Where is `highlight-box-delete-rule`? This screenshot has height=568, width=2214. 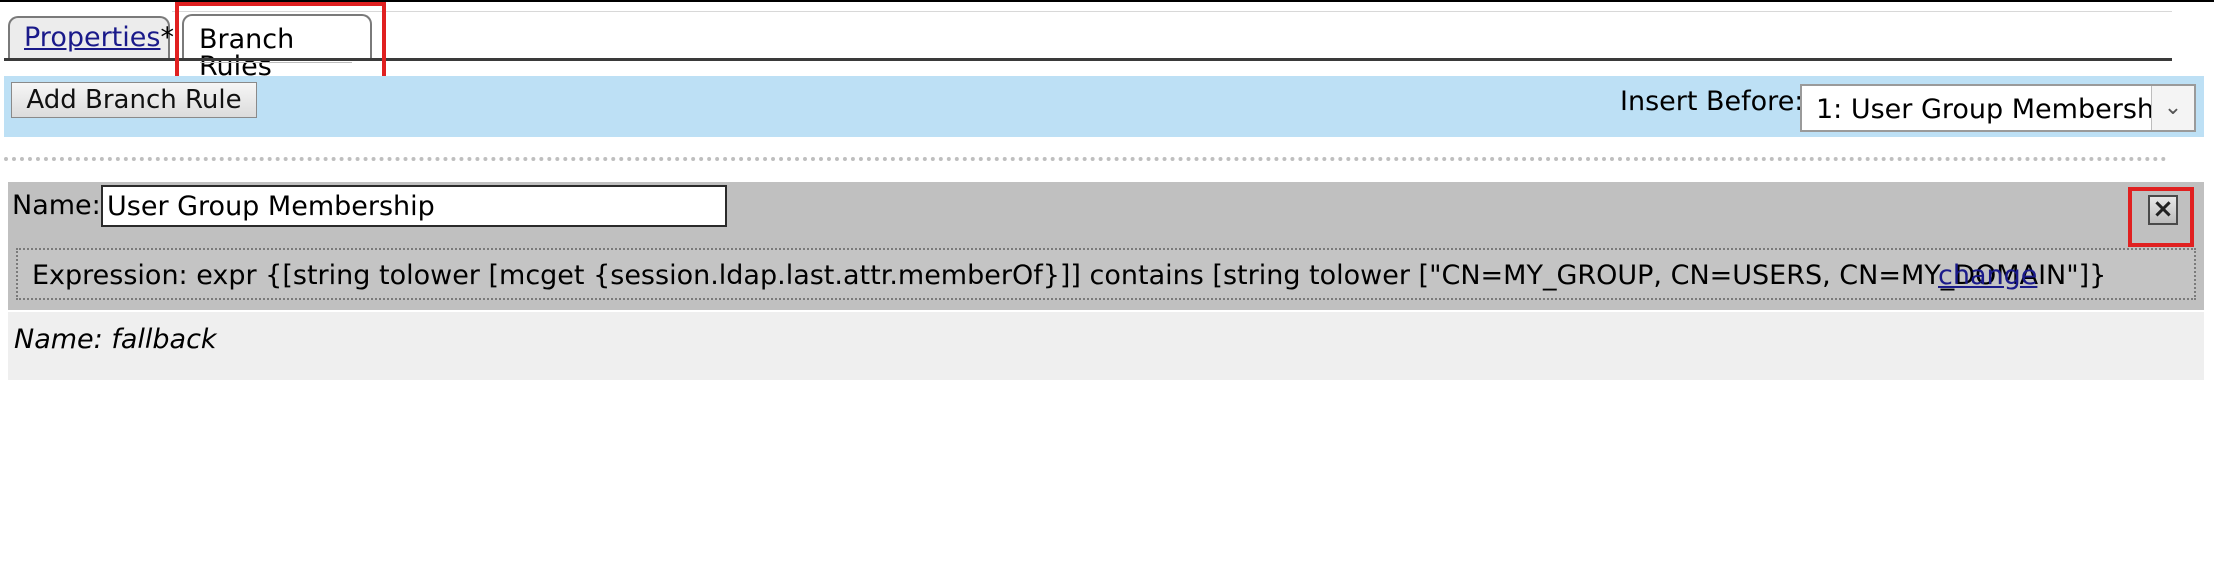 highlight-box-delete-rule is located at coordinates (2161, 217).